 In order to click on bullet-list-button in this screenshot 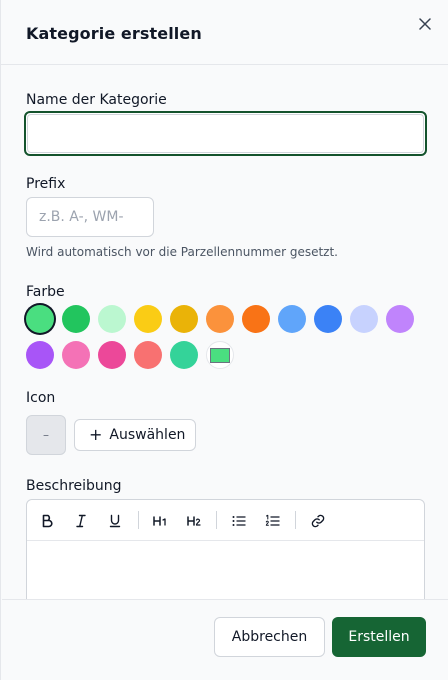, I will do `click(239, 521)`.